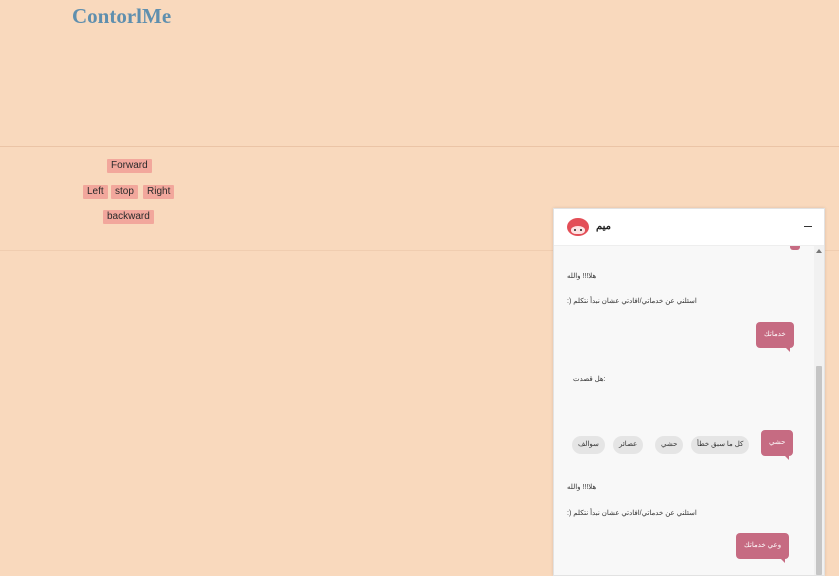 The width and height of the screenshot is (839, 576). I want to click on scroll-up-icon, so click(819, 251).